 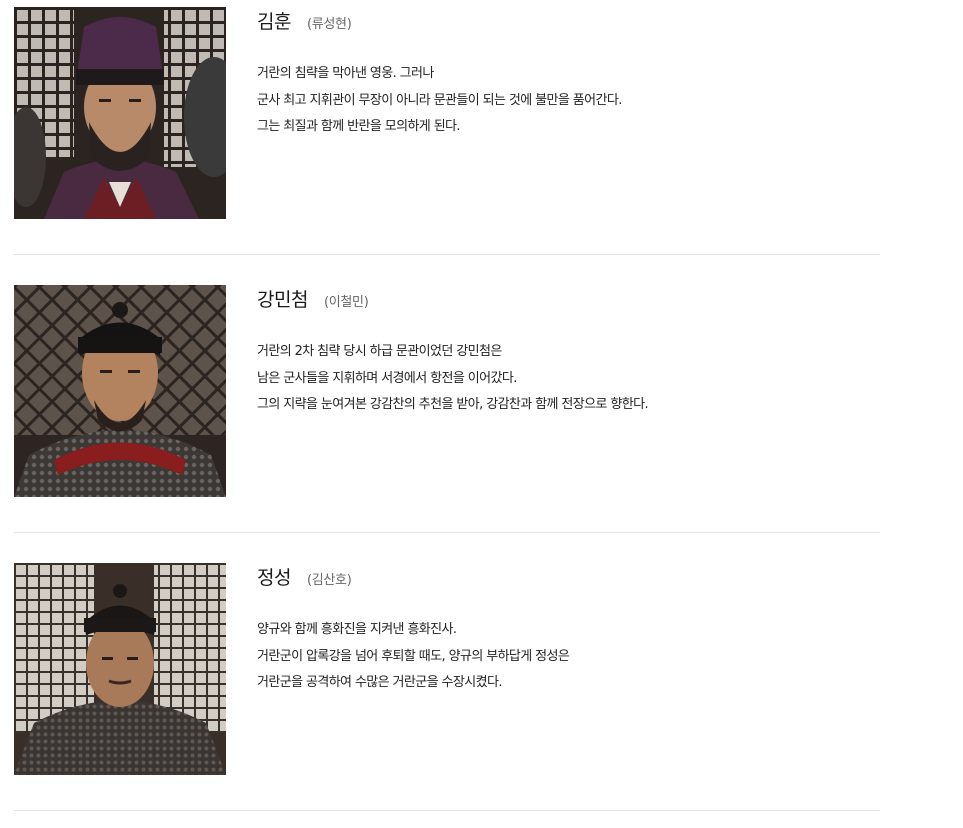 What do you see at coordinates (413, 656) in the screenshot?
I see `description-line: 거란군이 압록강을 넘어 후퇴할 때도, 양규의 부하답게 정성은` at bounding box center [413, 656].